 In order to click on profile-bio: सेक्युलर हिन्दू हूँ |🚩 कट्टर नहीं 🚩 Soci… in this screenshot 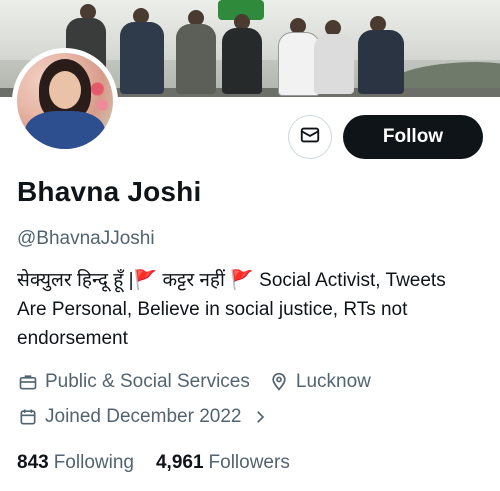, I will do `click(231, 309)`.